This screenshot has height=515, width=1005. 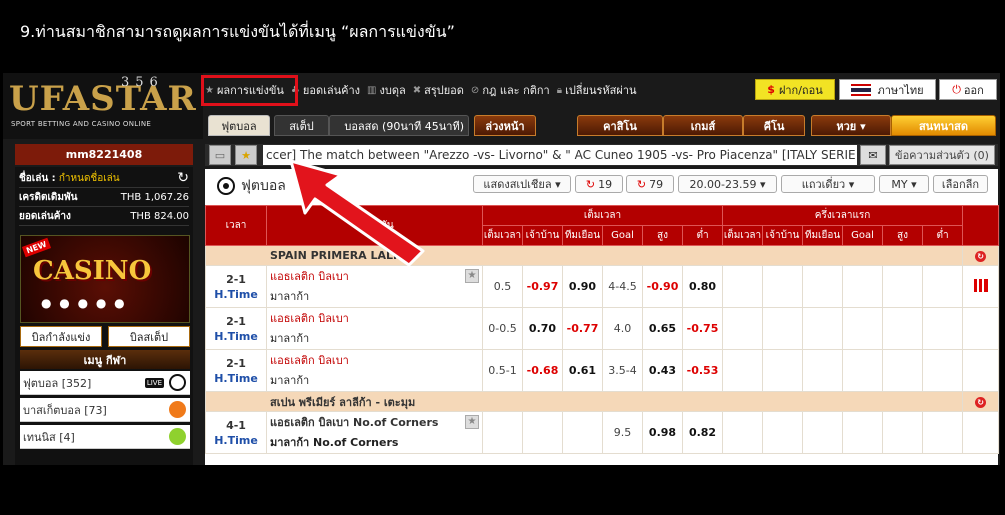 What do you see at coordinates (873, 155) in the screenshot?
I see `mail-icon: ✉` at bounding box center [873, 155].